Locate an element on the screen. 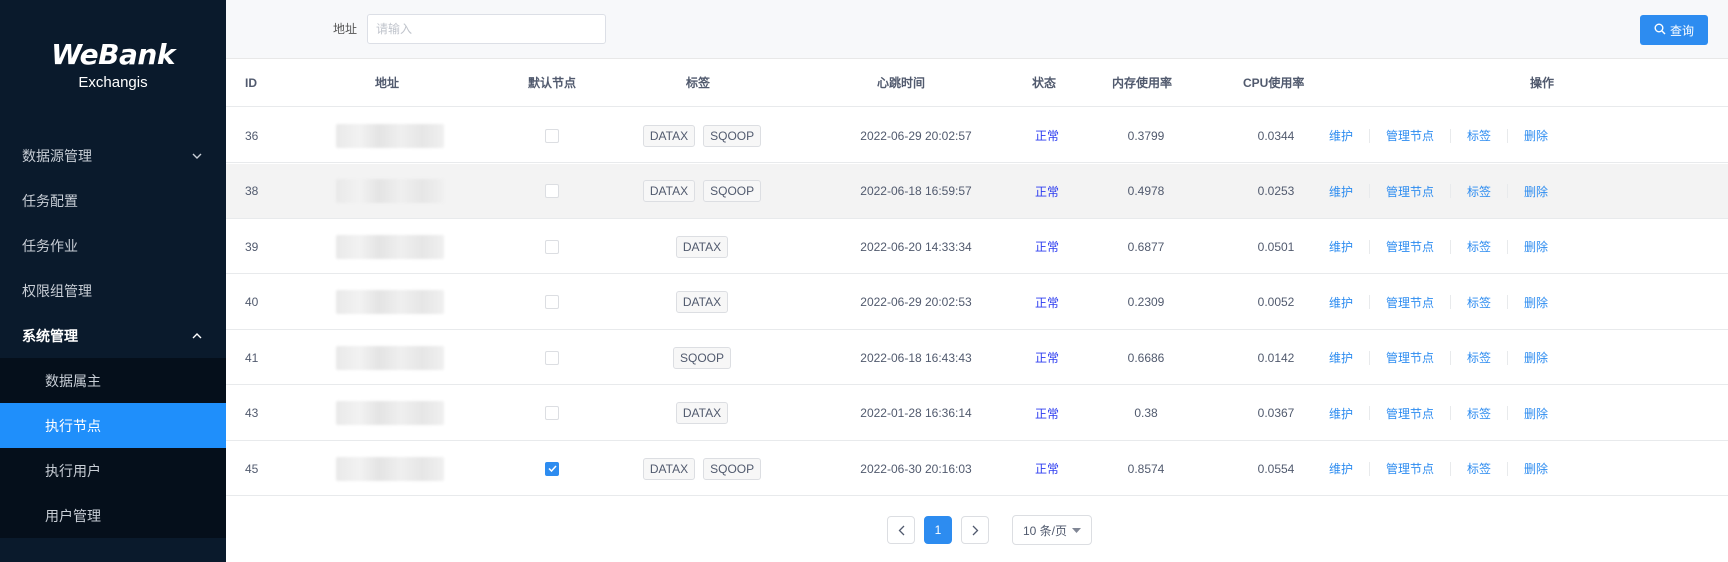 The image size is (1728, 562). cell-memory: 0.3799 is located at coordinates (1146, 135).